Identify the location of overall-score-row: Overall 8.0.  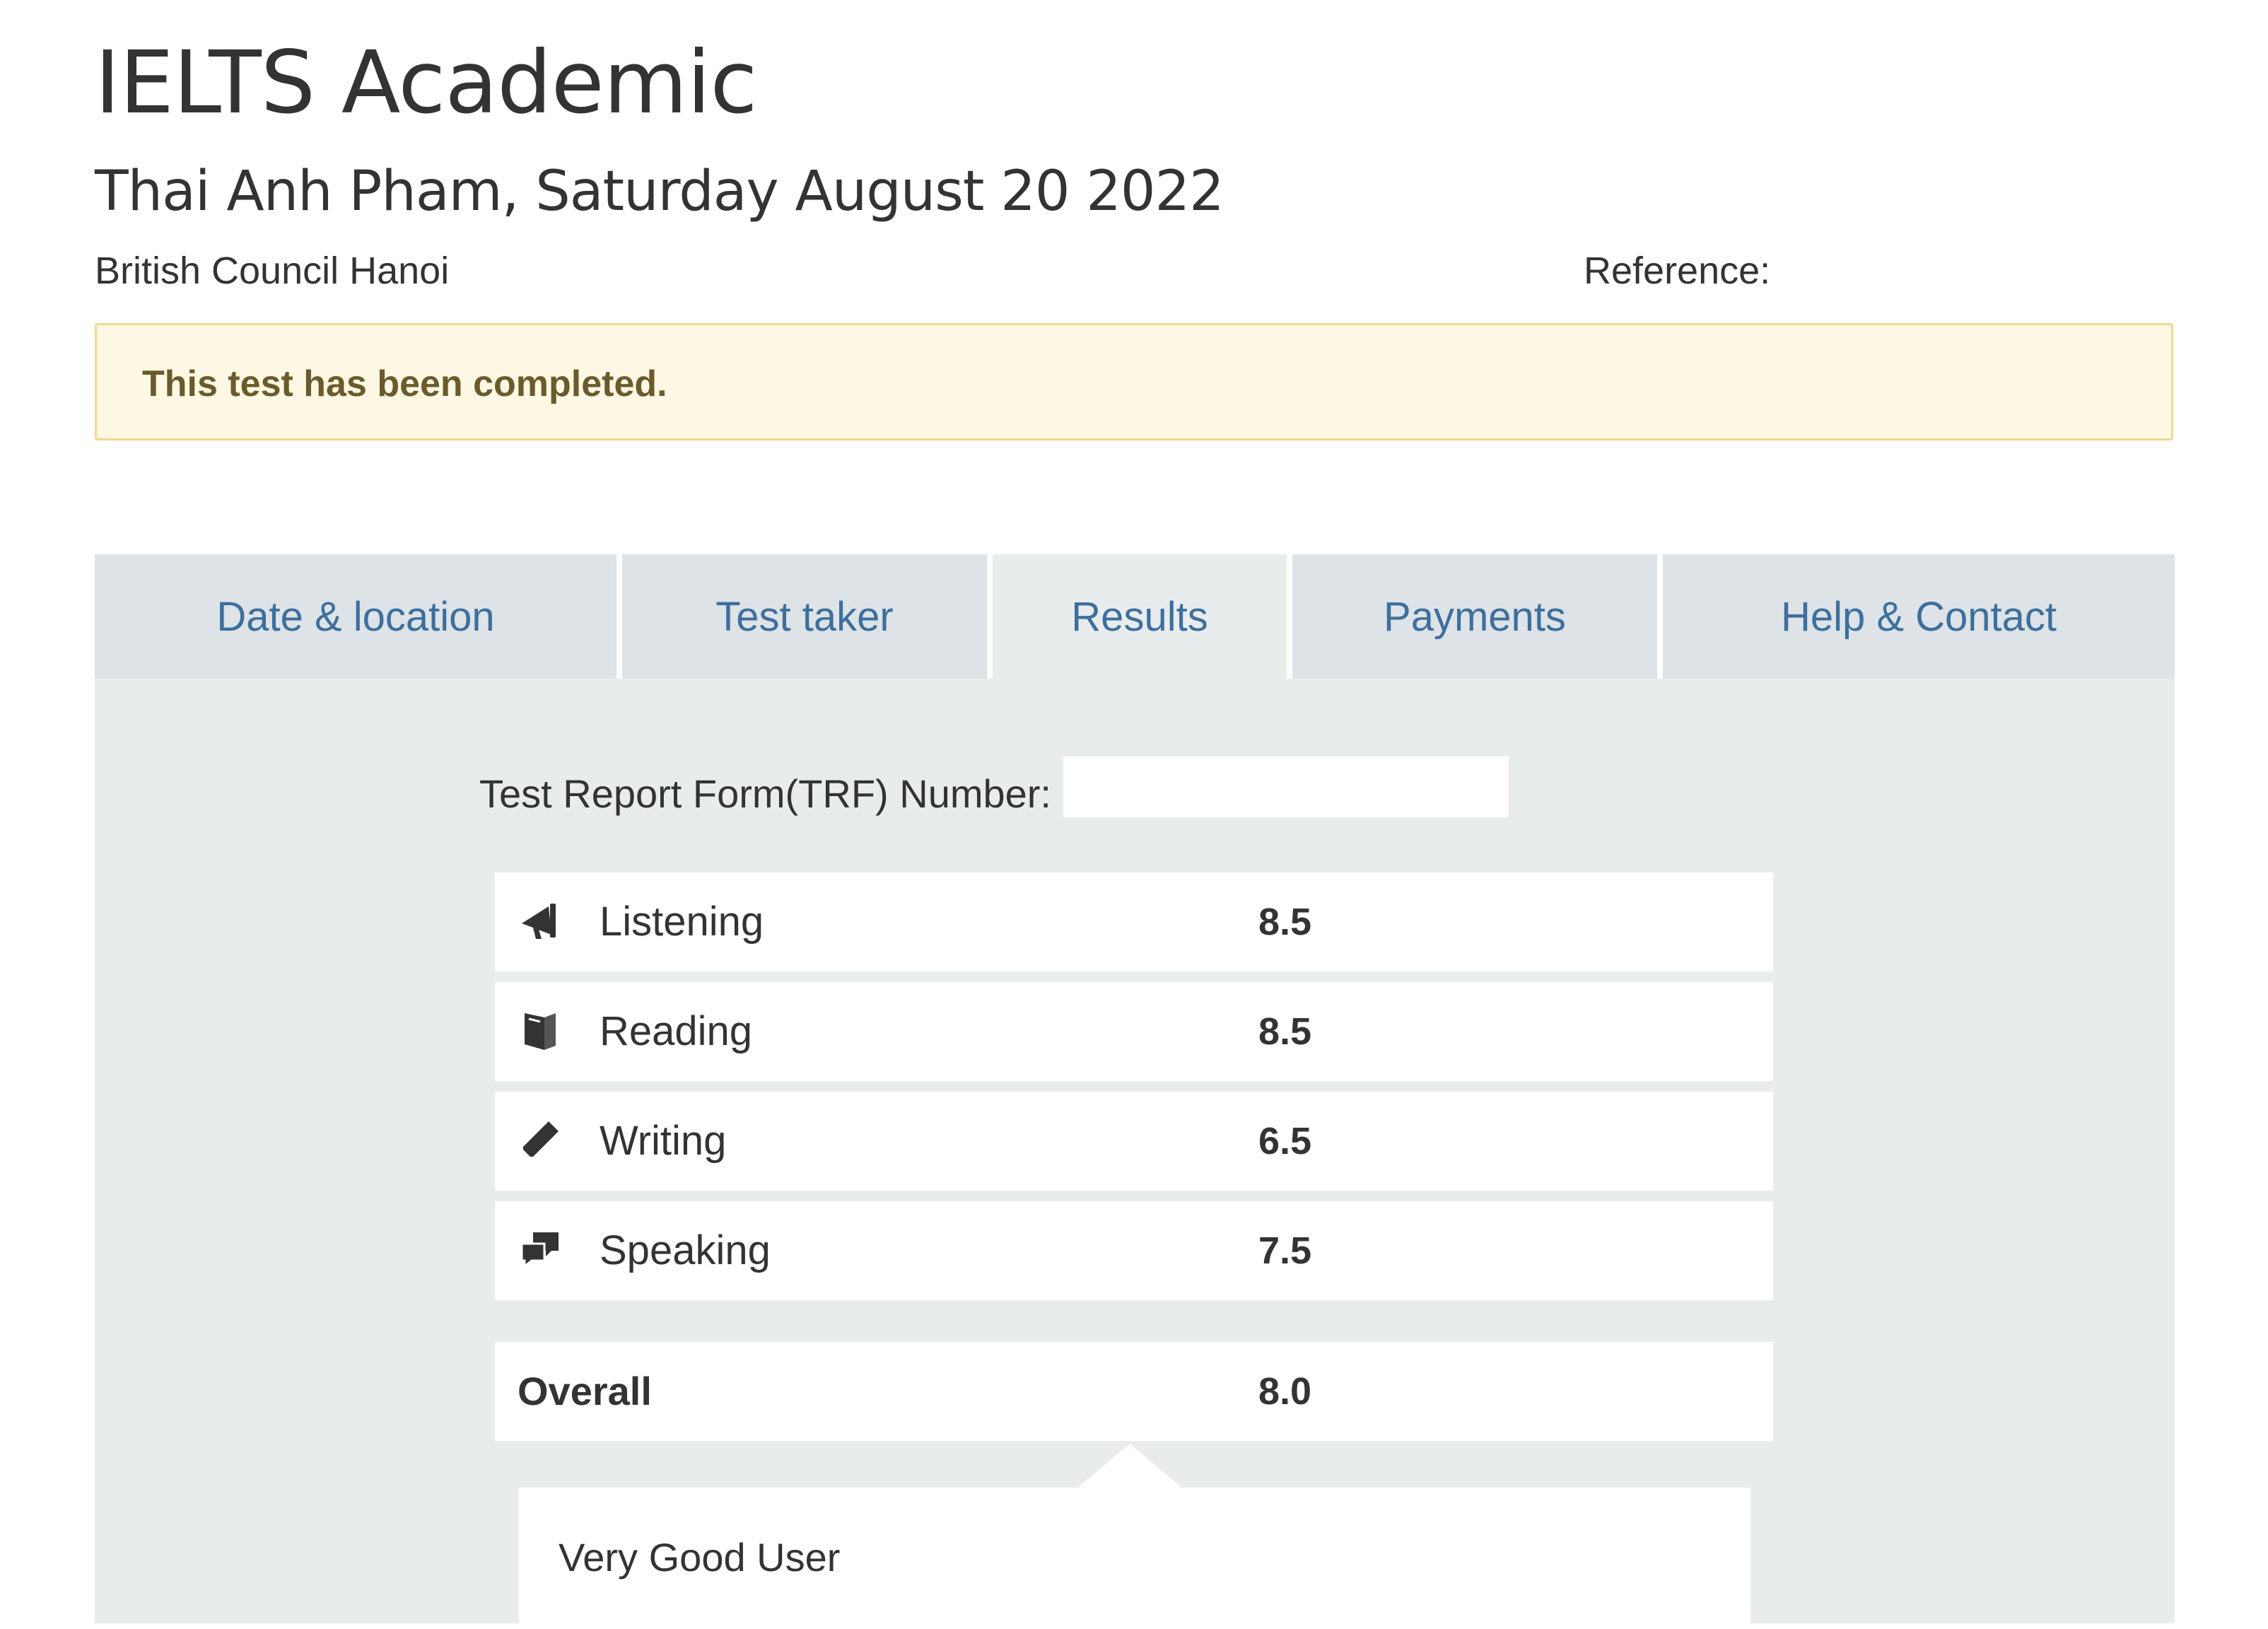
(1134, 1391).